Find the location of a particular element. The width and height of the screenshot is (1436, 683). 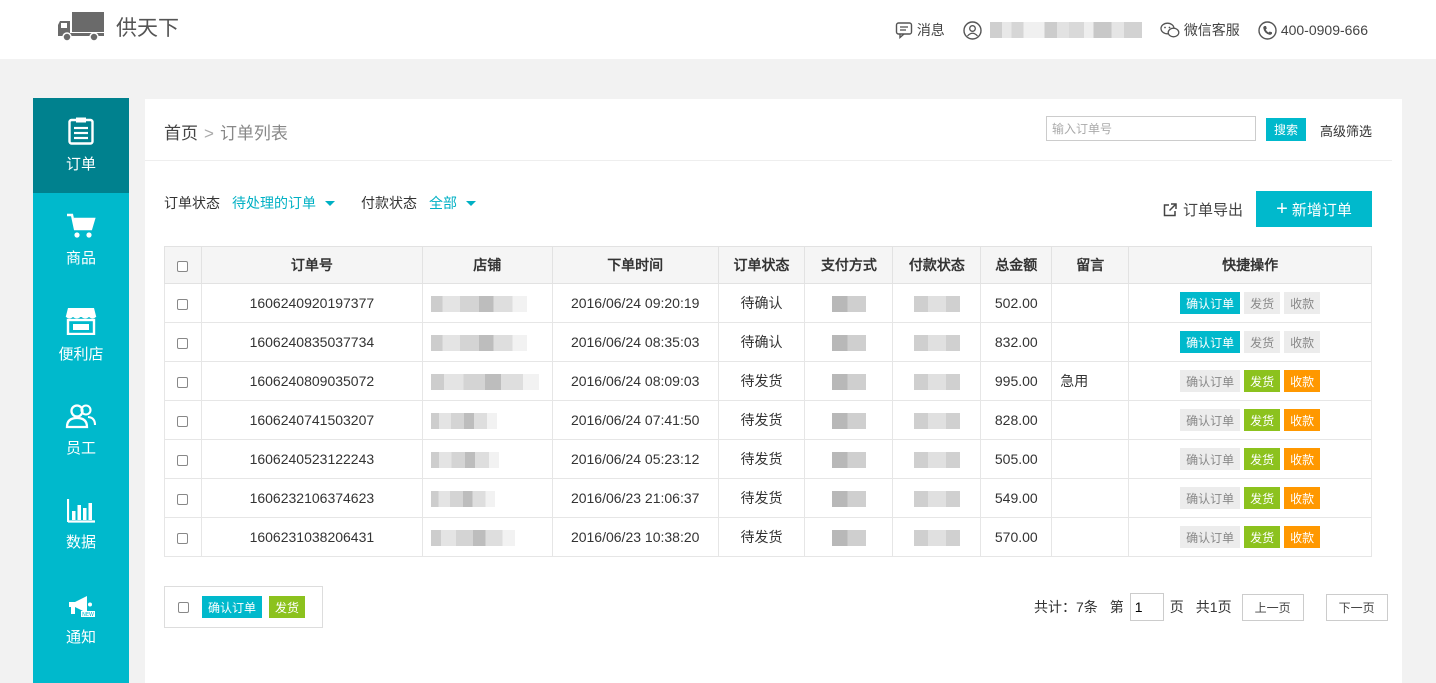

order-time: 2016/06/24 07:41:50 is located at coordinates (635, 420).